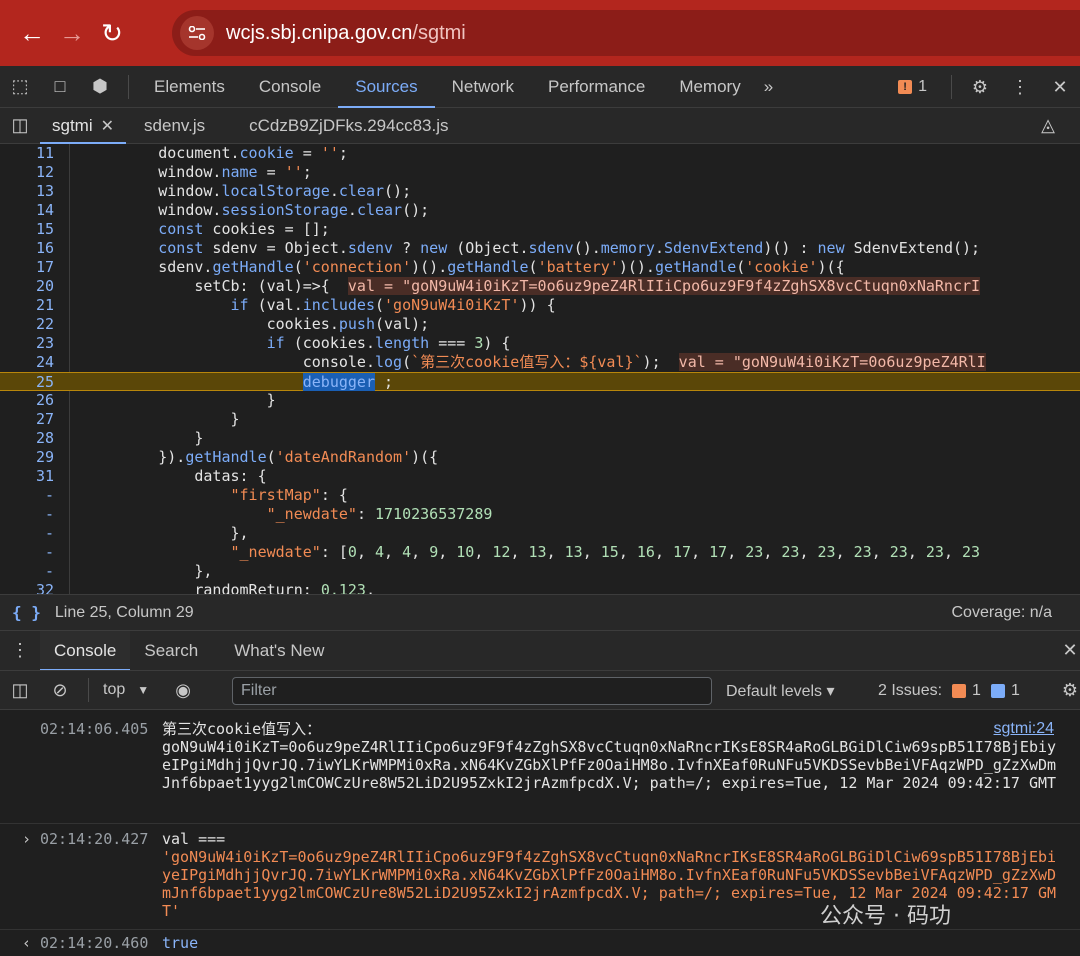 The height and width of the screenshot is (956, 1080). What do you see at coordinates (626, 33) in the screenshot?
I see `address-bar: wcjs.sbj.cnipa.gov.cn/sgtmi` at bounding box center [626, 33].